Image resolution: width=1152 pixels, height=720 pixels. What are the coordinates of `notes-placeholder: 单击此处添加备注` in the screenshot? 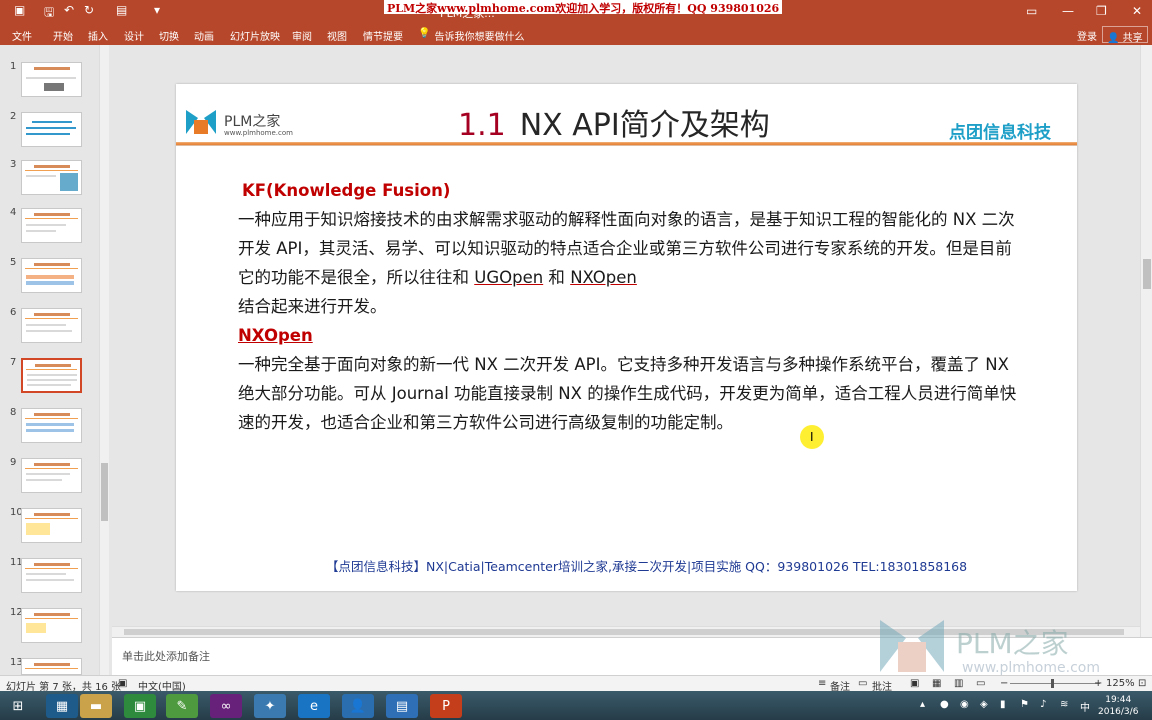 It's located at (166, 656).